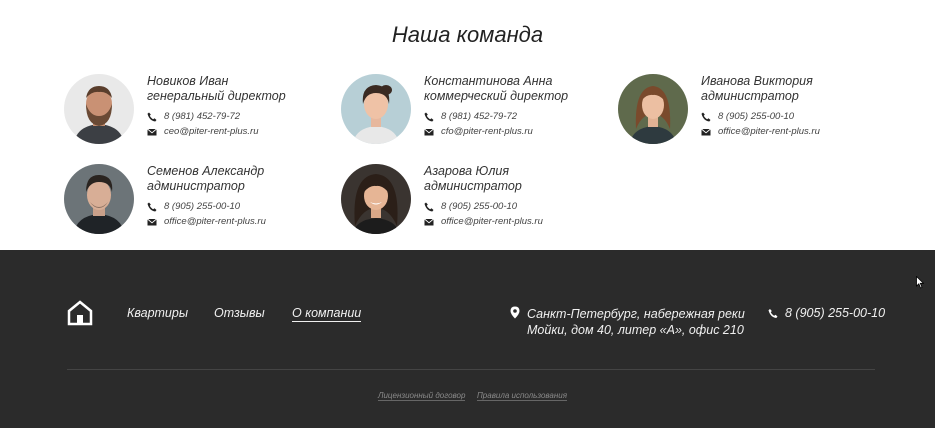 The image size is (935, 428). I want to click on location-pin-icon, so click(515, 312).